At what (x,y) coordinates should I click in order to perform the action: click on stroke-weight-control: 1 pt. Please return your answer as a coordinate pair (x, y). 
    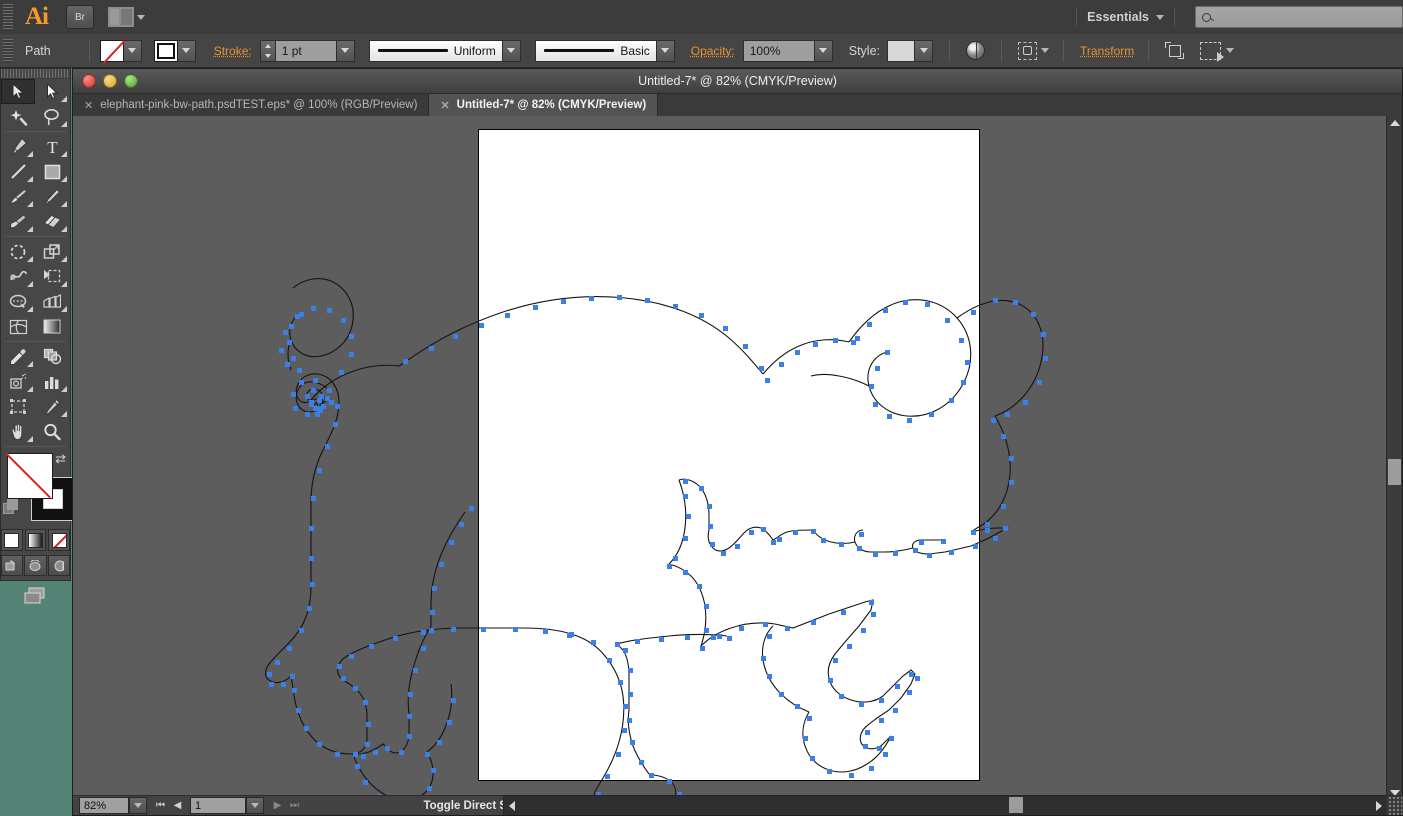
    Looking at the image, I should click on (307, 50).